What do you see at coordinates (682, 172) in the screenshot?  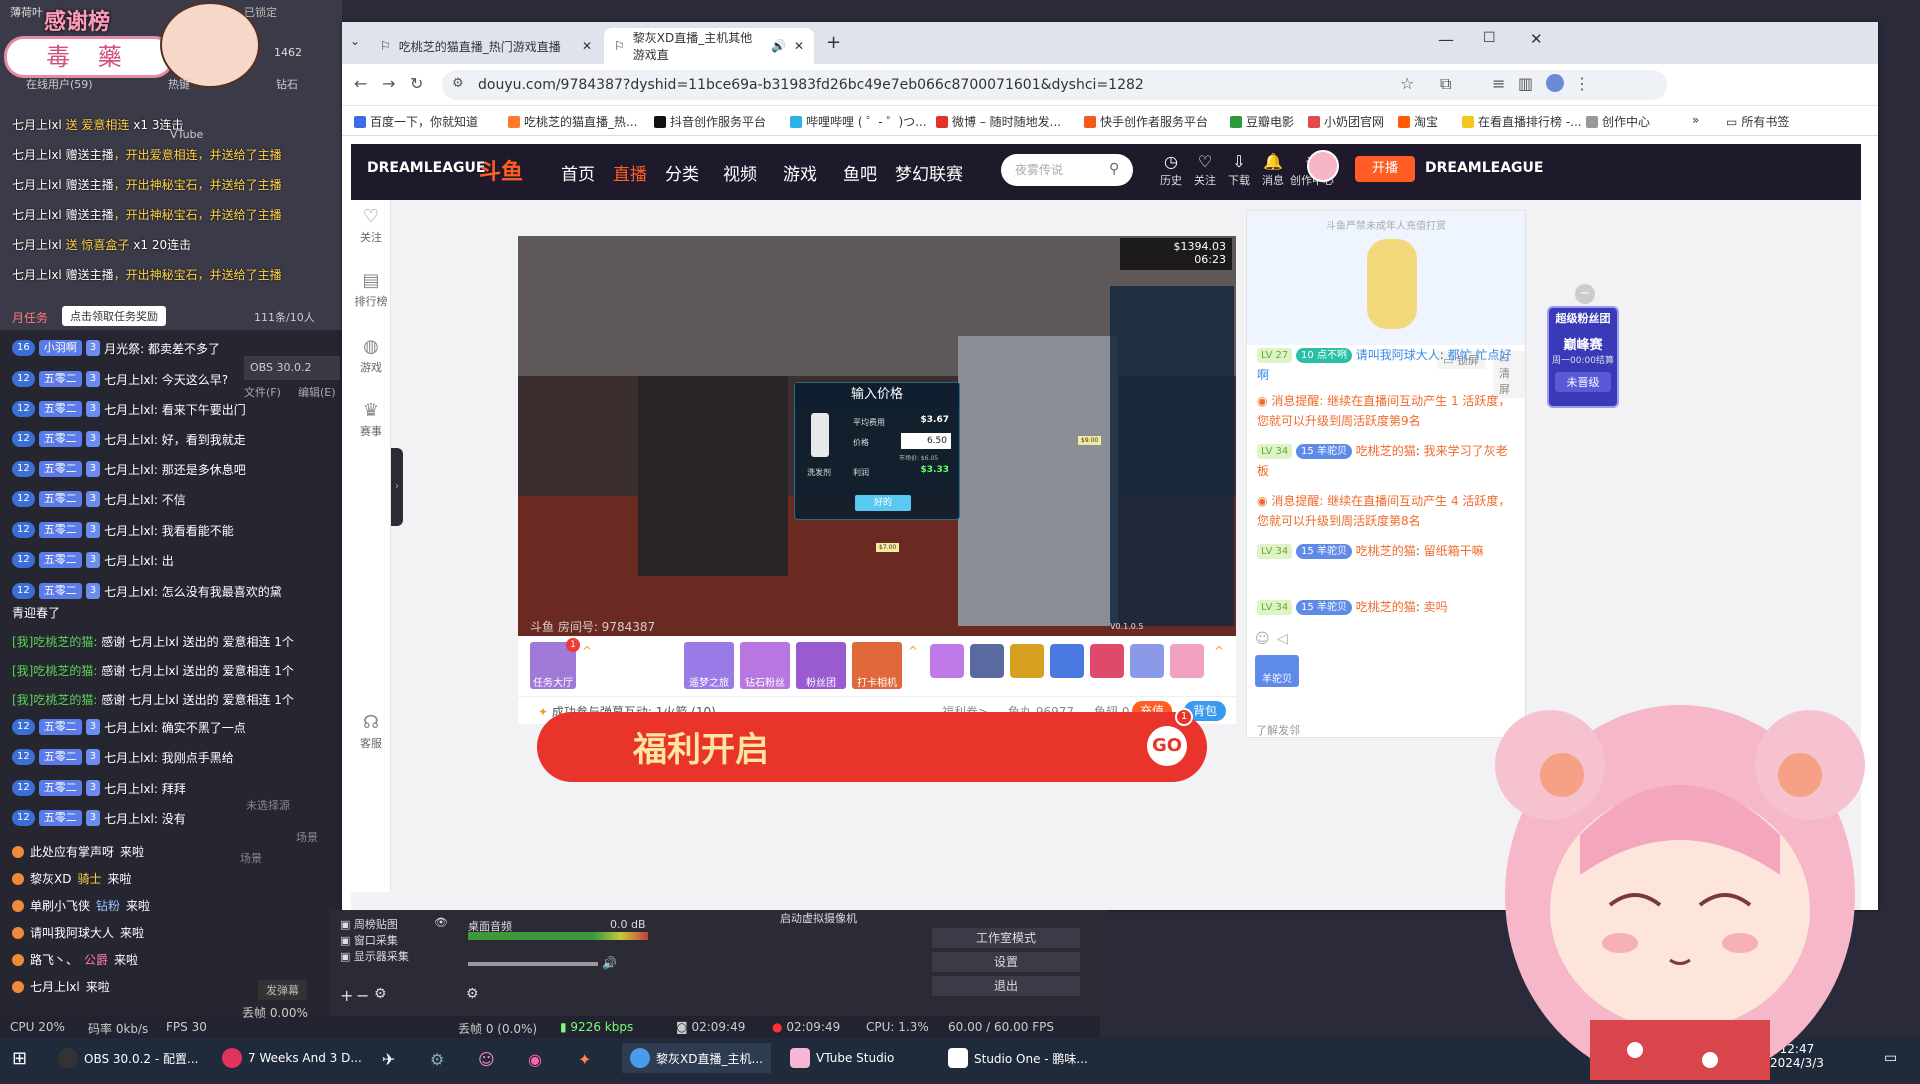 I see `nav-category: 分类` at bounding box center [682, 172].